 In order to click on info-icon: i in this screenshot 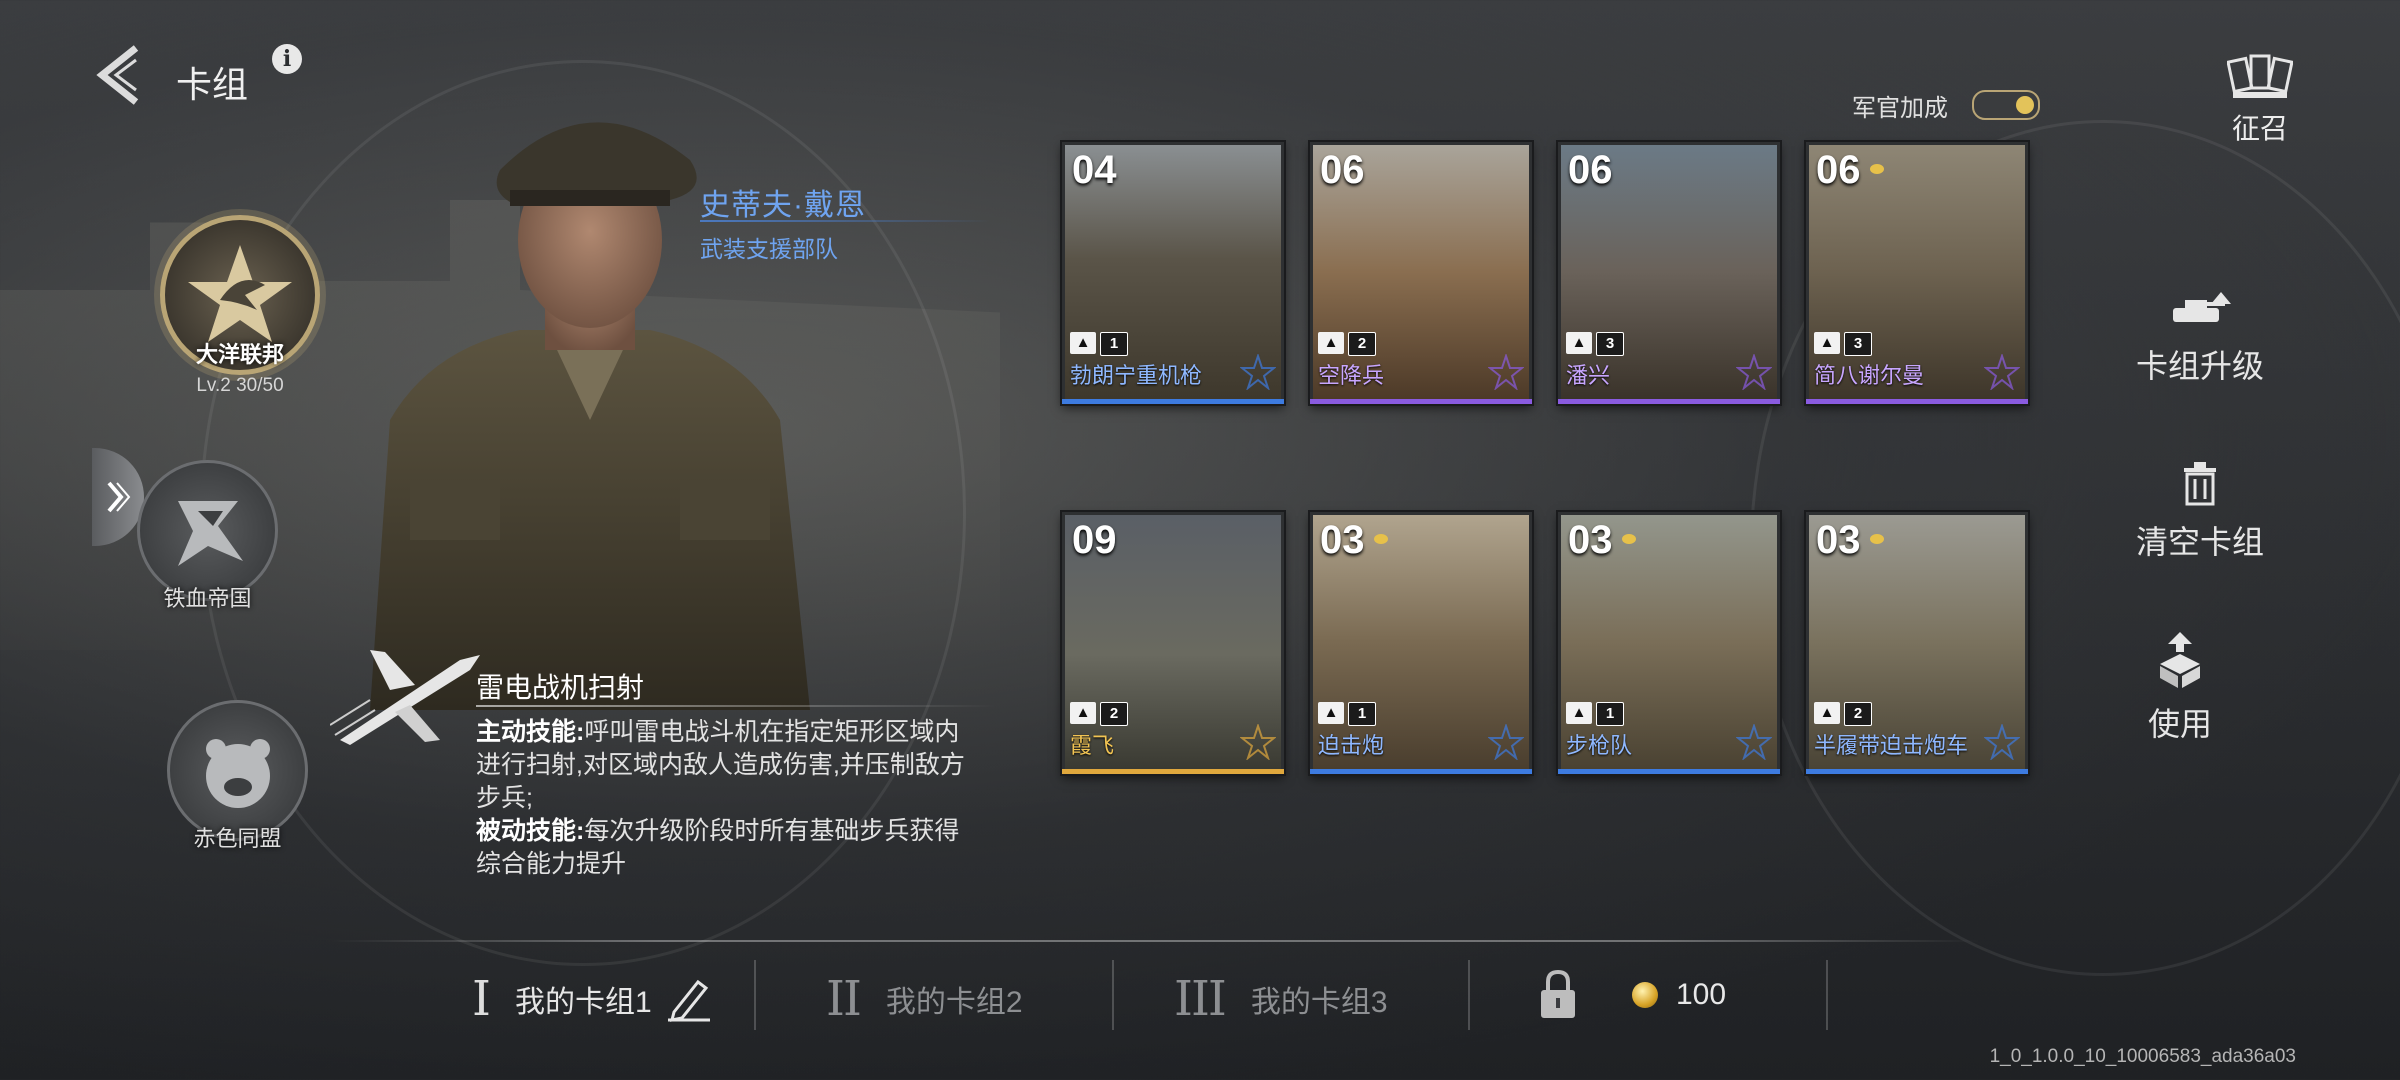, I will do `click(287, 59)`.